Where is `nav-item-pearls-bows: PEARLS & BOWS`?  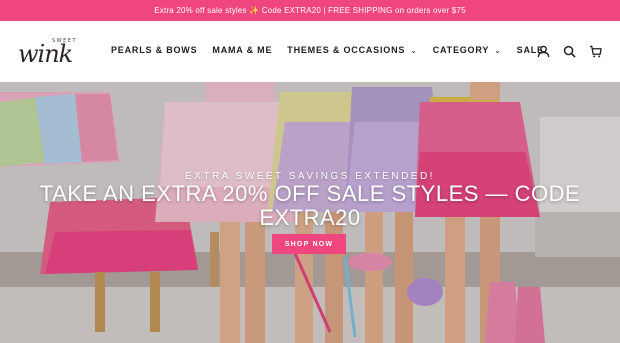 nav-item-pearls-bows: PEARLS & BOWS is located at coordinates (154, 50).